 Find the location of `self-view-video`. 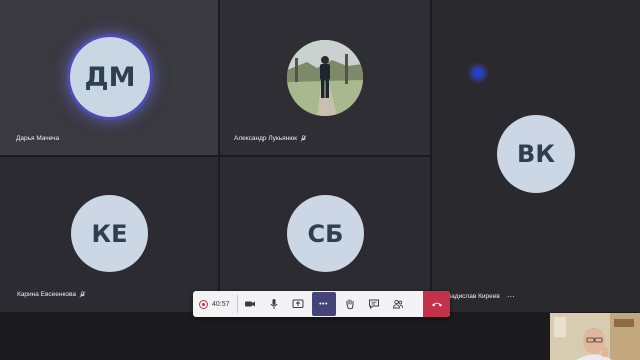

self-view-video is located at coordinates (595, 336).